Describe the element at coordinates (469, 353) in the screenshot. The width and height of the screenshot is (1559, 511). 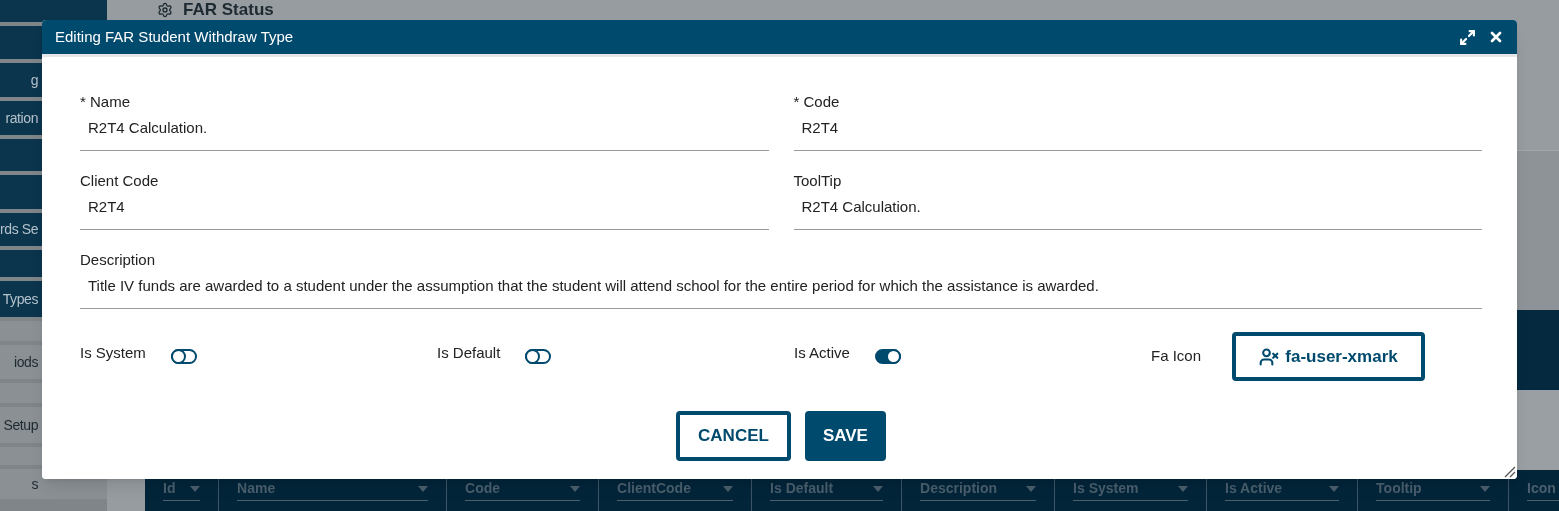
I see `toggle-label: Is Default` at that location.